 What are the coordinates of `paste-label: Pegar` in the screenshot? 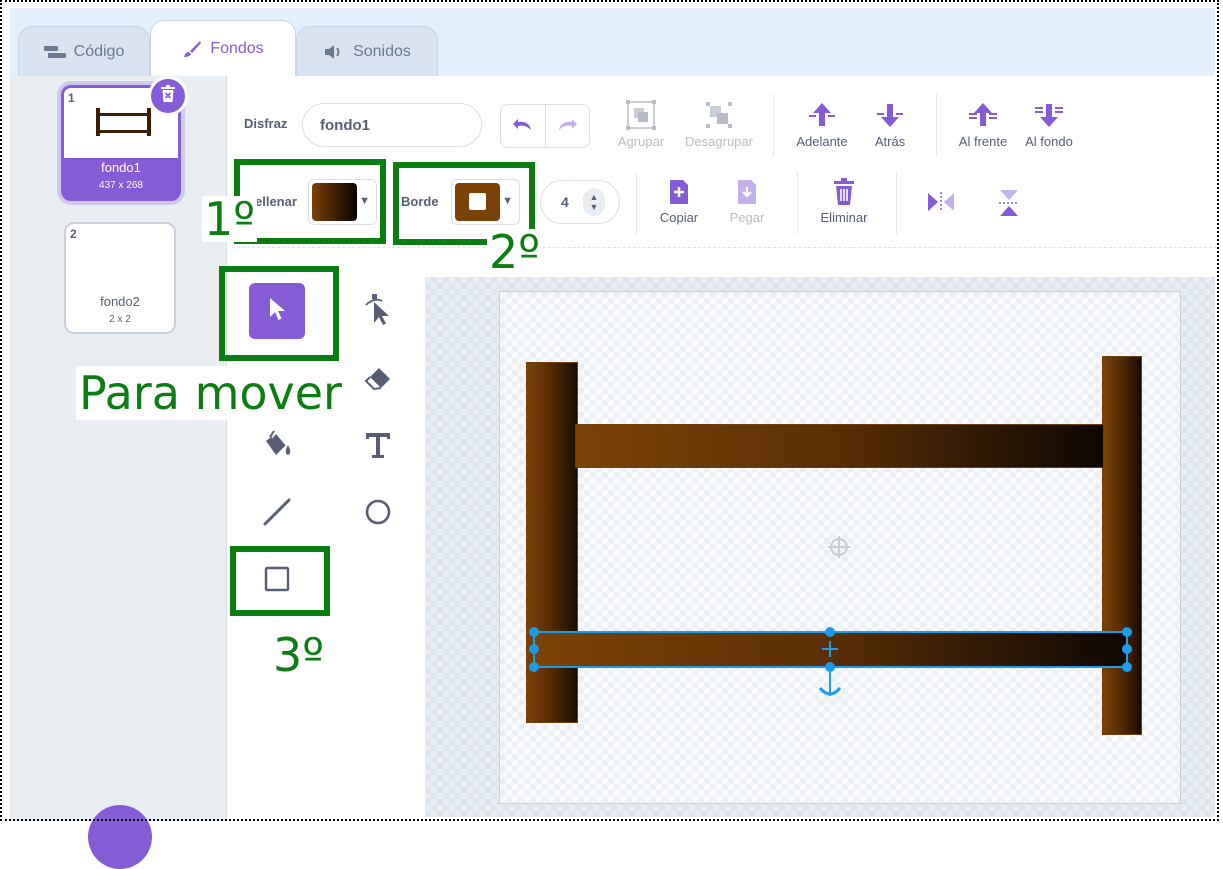 It's located at (747, 217).